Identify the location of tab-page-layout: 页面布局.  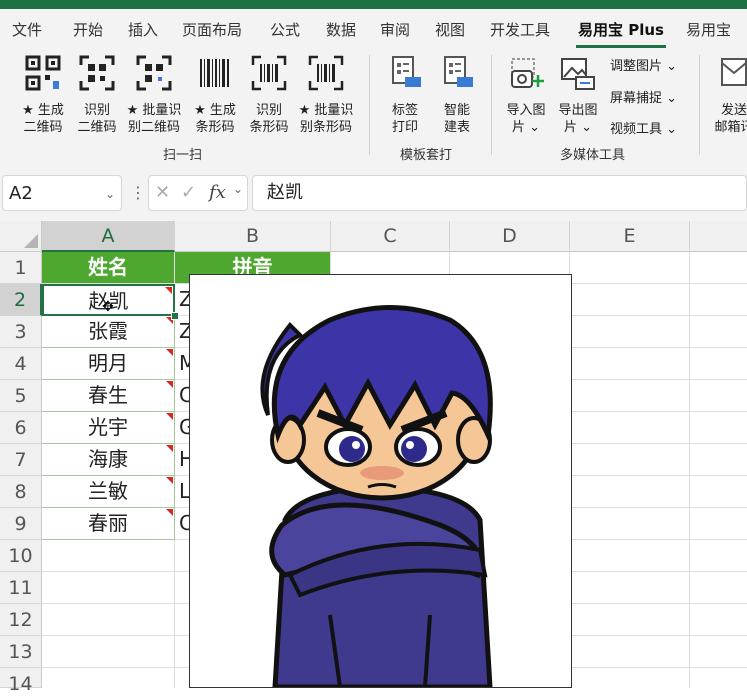
(212, 29).